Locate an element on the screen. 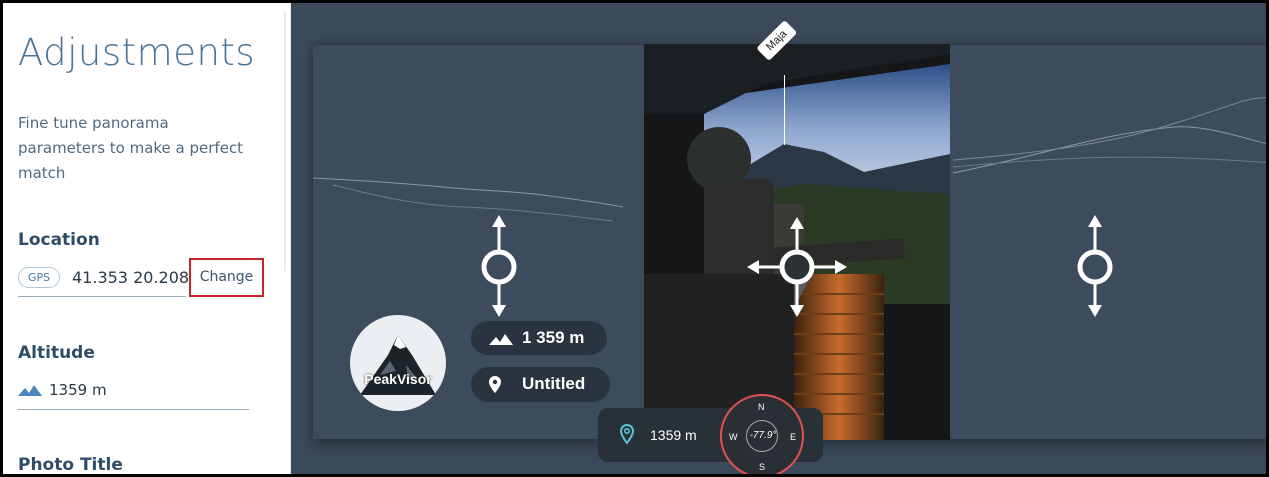 The image size is (1269, 477). peakvisor-logo: PeakVisor is located at coordinates (398, 363).